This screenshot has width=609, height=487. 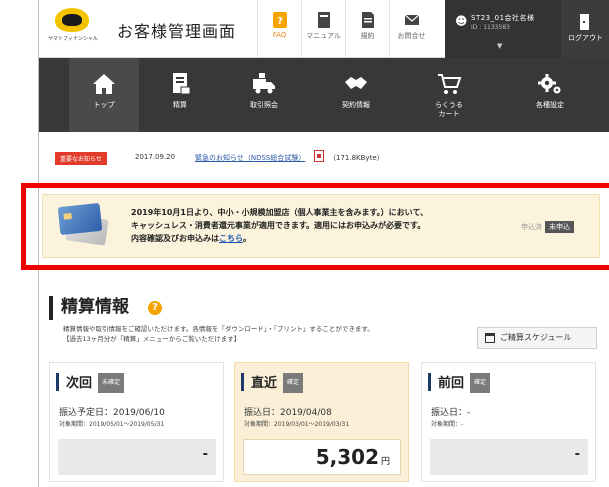 I want to click on banner-line-3-end: 。, so click(x=247, y=238).